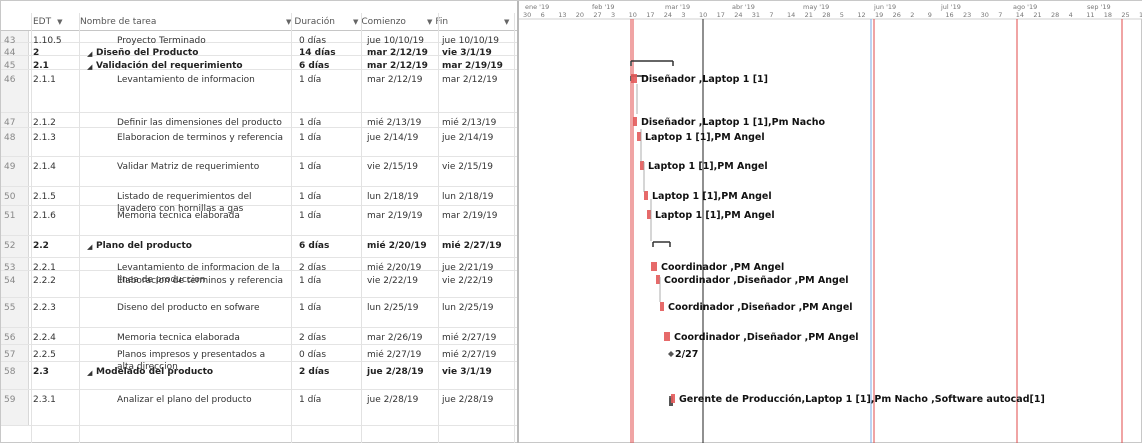 The width and height of the screenshot is (1142, 443). What do you see at coordinates (49, 22) in the screenshot?
I see `column-edt: EDT ▼` at bounding box center [49, 22].